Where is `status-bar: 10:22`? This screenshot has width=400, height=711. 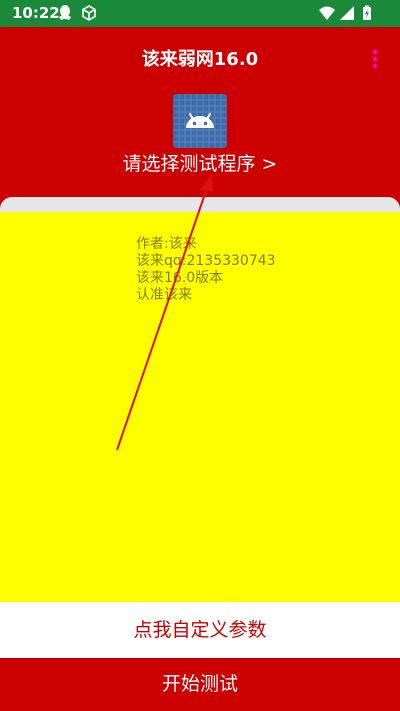
status-bar: 10:22 is located at coordinates (200, 13).